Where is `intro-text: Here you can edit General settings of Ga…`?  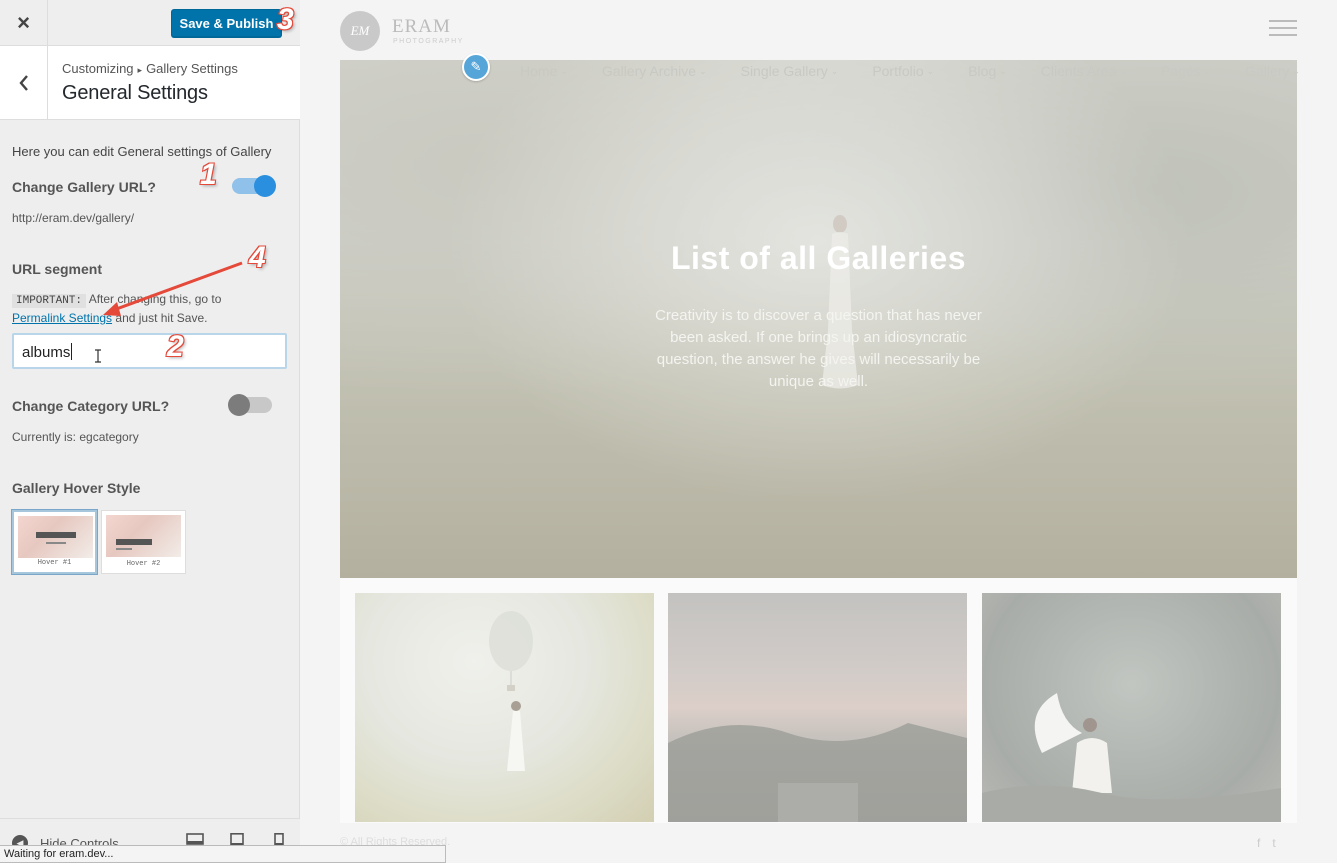 intro-text: Here you can edit General settings of Ga… is located at coordinates (142, 151).